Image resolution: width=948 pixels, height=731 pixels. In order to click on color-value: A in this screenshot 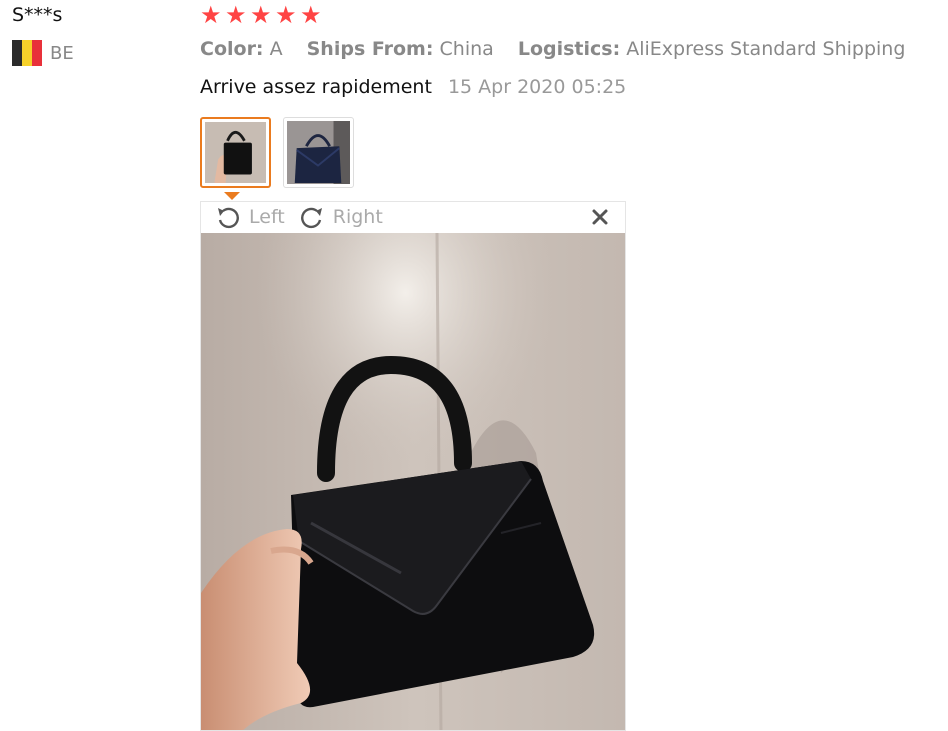, I will do `click(276, 49)`.